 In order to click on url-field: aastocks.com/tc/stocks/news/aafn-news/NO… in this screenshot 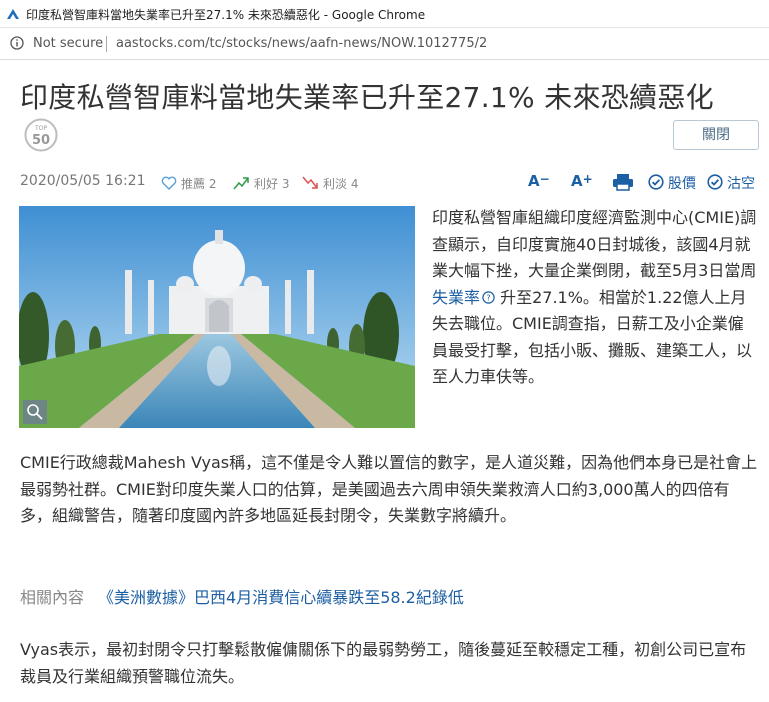, I will do `click(301, 43)`.